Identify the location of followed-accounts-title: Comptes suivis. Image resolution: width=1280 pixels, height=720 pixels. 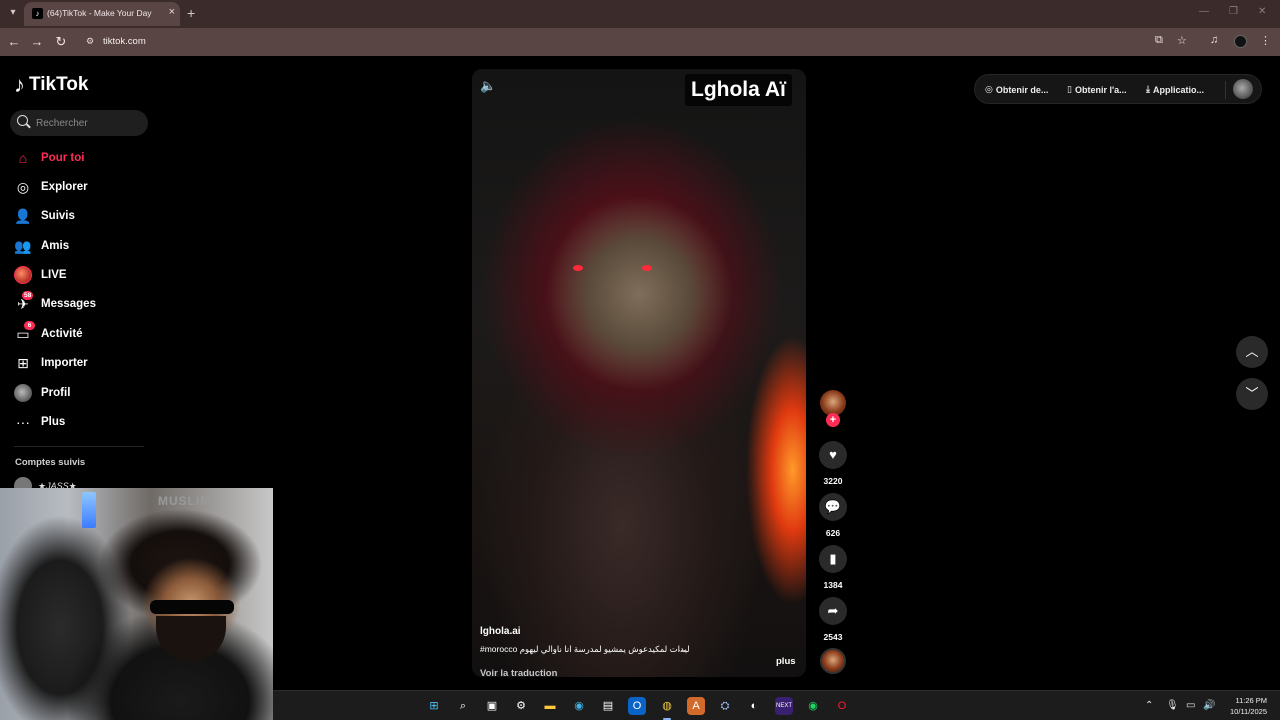
(50, 462).